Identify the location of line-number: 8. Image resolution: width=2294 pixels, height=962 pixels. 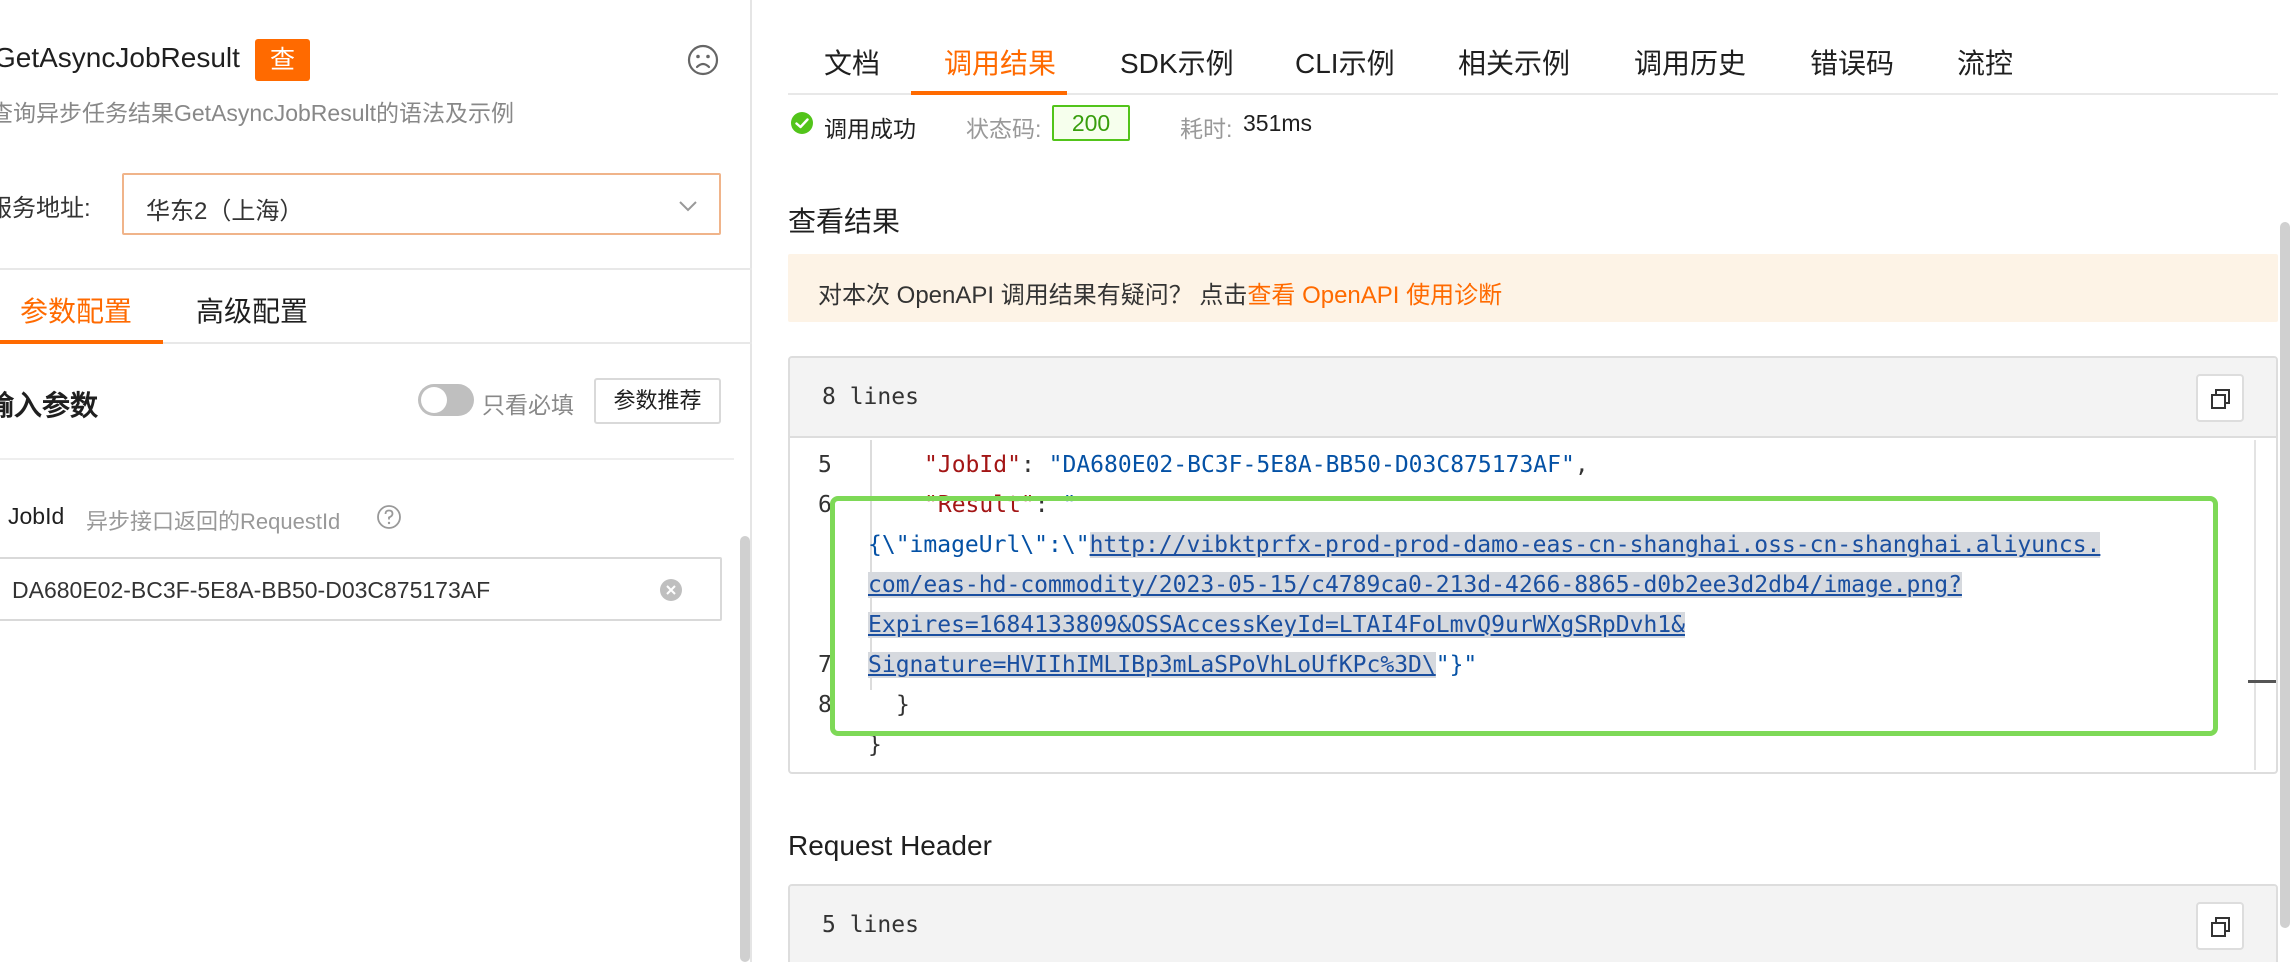
(825, 705).